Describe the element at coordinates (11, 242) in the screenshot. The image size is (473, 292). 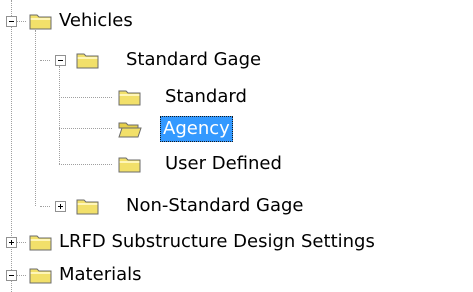
I see `lrfd-substructure-expand-toggle` at that location.